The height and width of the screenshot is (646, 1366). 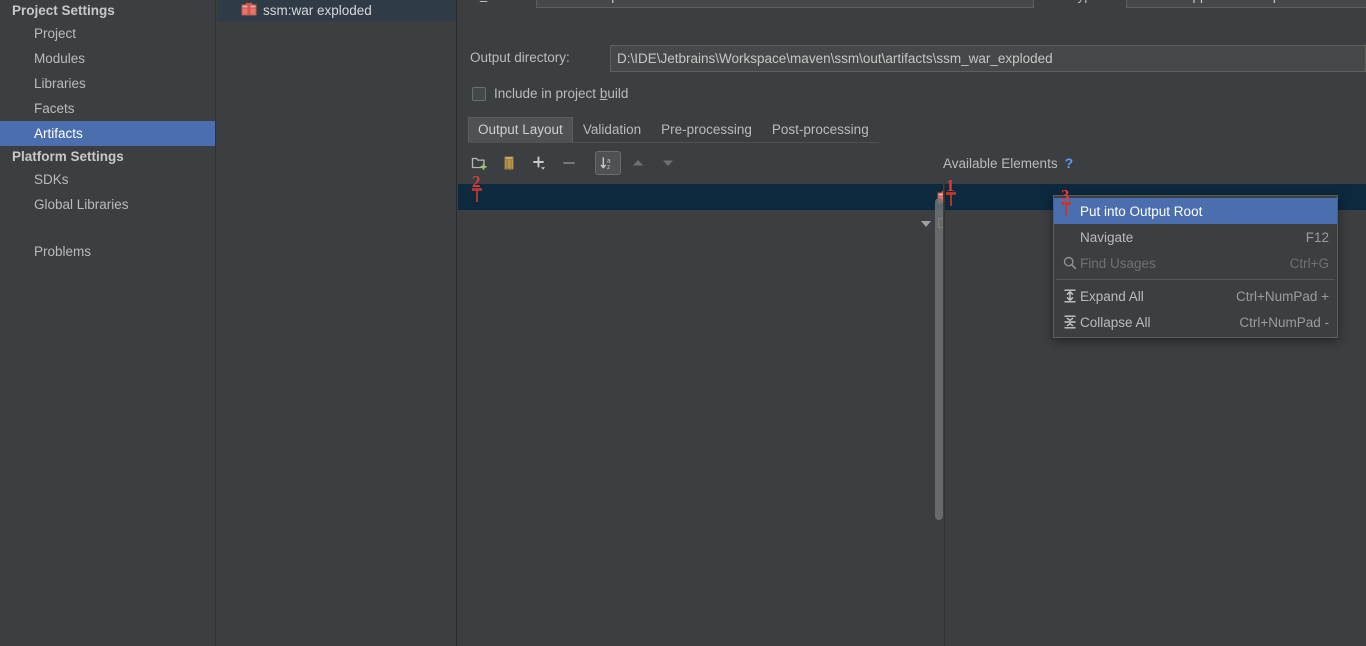 I want to click on type-label: Type:, so click(x=1086, y=1).